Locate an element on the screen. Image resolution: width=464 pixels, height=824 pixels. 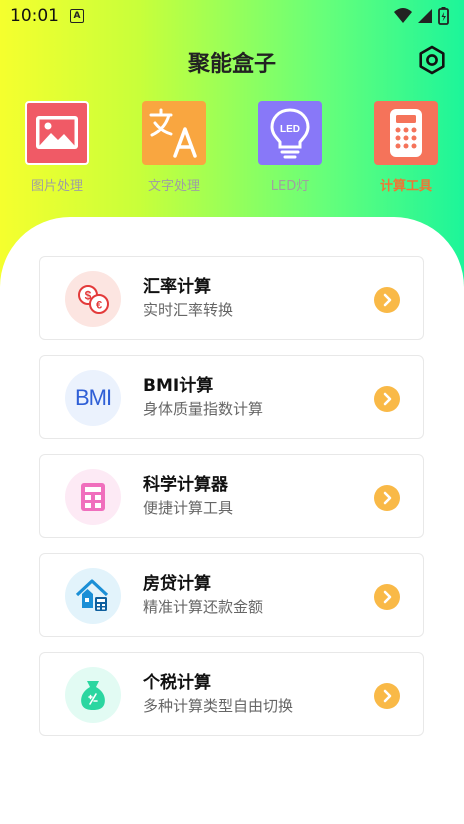
currency-exchange-icon: $ € is located at coordinates (93, 299).